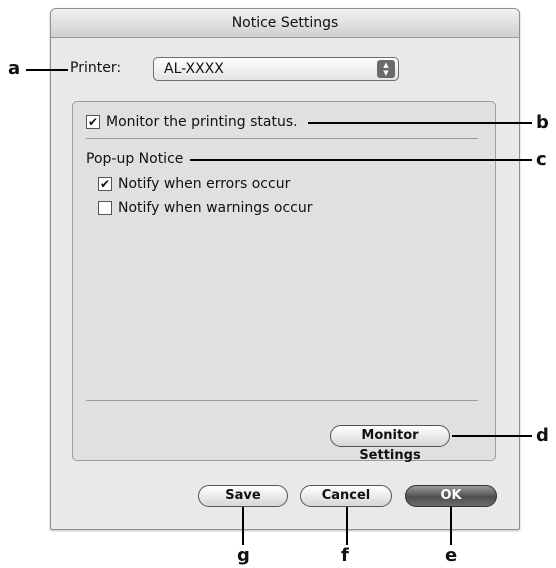 The image size is (556, 568). What do you see at coordinates (204, 184) in the screenshot?
I see `notify-errors-label: Notify when errors occur` at bounding box center [204, 184].